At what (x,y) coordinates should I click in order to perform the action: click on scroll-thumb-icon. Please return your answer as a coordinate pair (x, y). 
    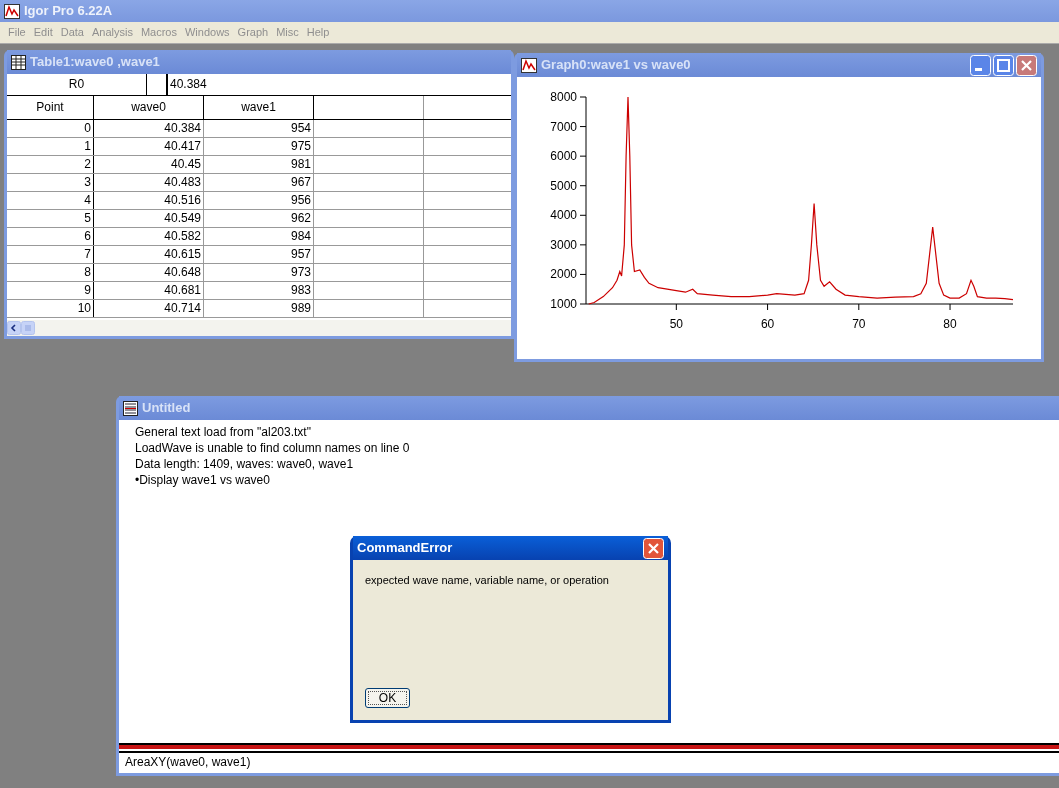
    Looking at the image, I should click on (28, 328).